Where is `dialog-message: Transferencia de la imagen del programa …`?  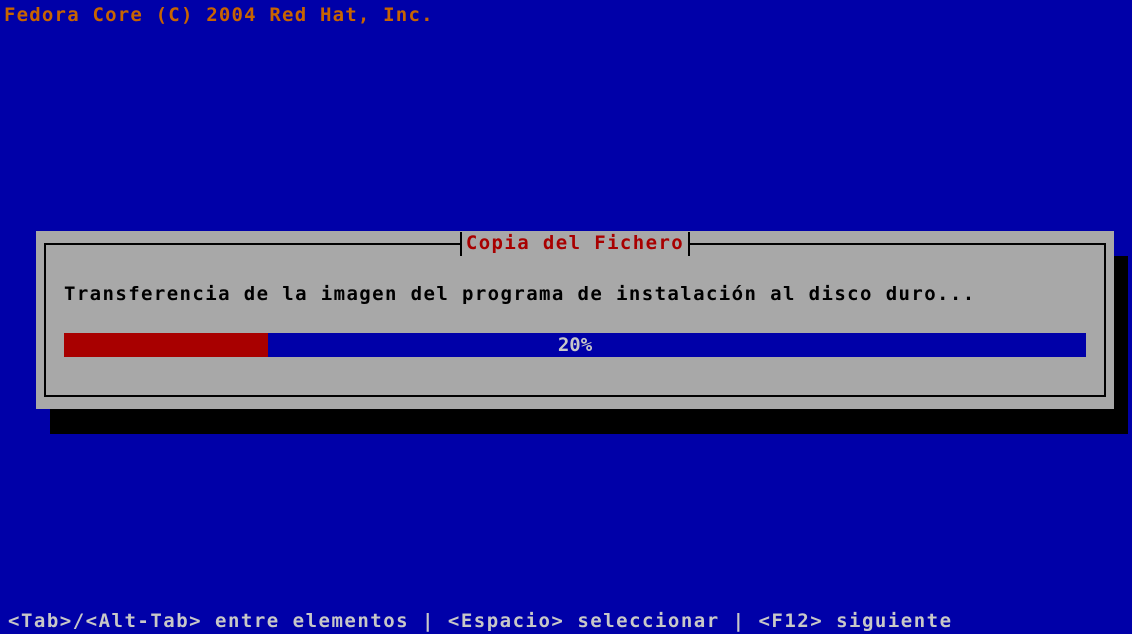 dialog-message: Transferencia de la imagen del programa … is located at coordinates (520, 294).